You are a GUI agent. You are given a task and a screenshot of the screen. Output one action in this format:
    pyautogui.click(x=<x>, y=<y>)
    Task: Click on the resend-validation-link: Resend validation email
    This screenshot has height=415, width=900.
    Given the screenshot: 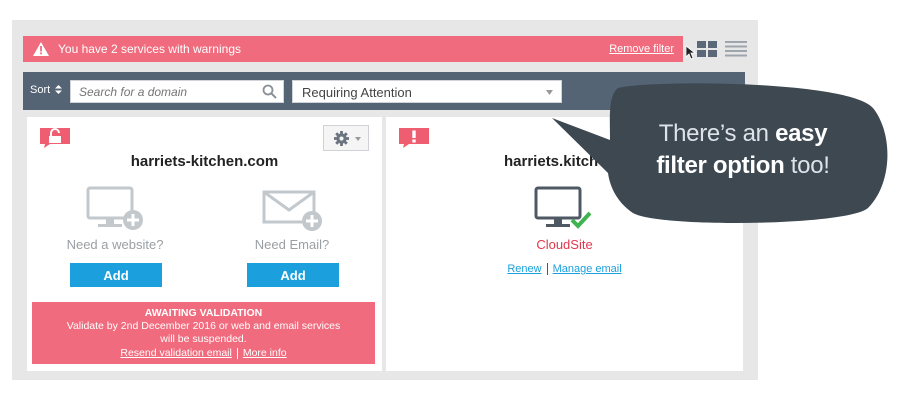 What is the action you would take?
    pyautogui.click(x=175, y=353)
    